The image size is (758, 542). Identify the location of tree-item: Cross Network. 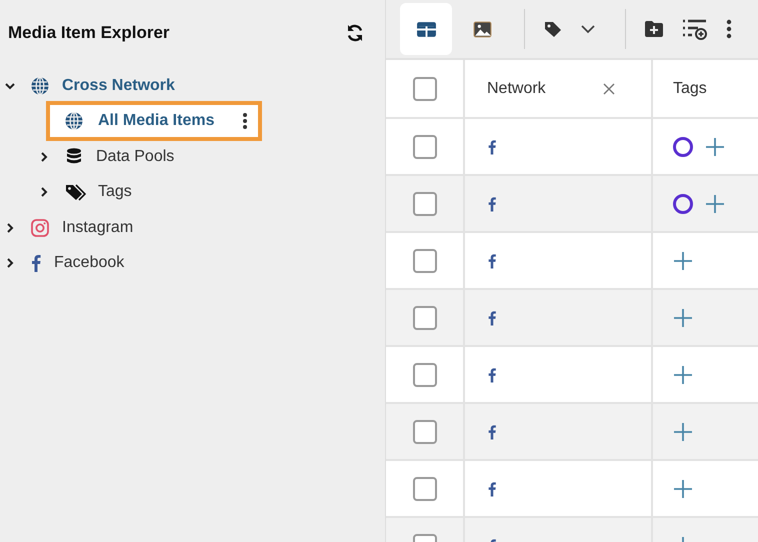
(102, 86).